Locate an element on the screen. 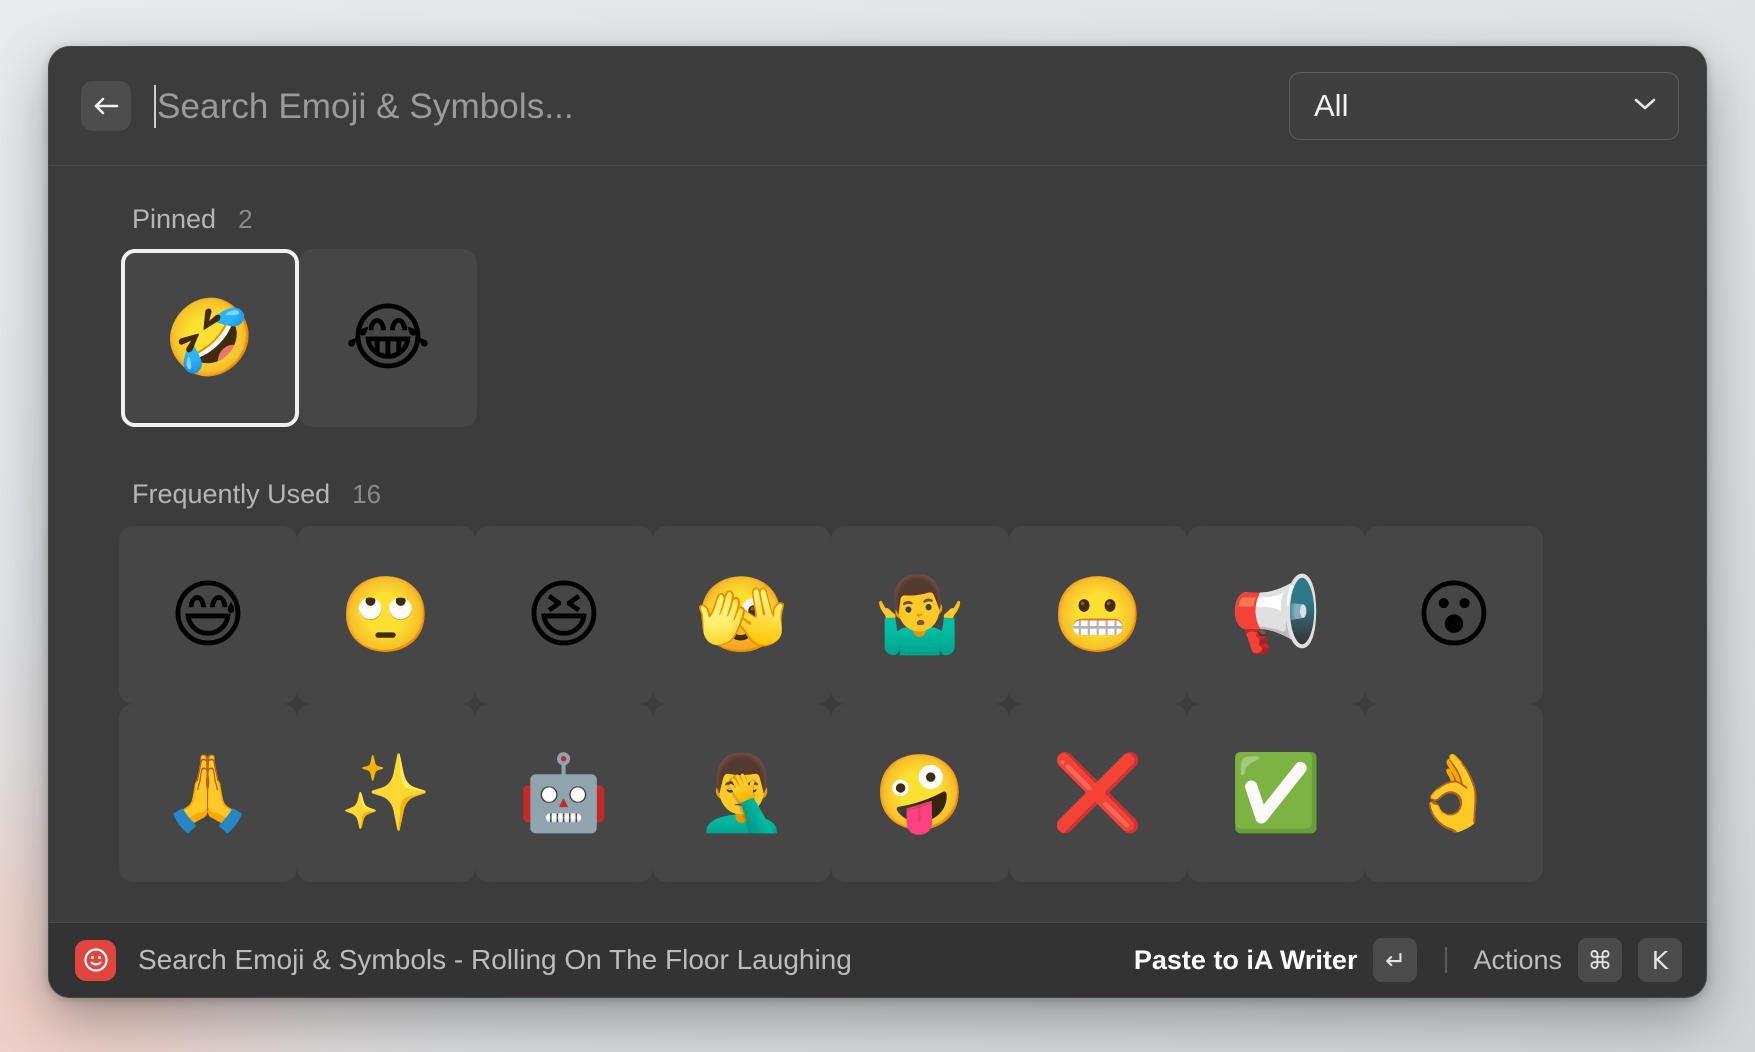 Image resolution: width=1755 pixels, height=1052 pixels. emoji-tile-man-shrugging: 🤷‍♂️ is located at coordinates (920, 615).